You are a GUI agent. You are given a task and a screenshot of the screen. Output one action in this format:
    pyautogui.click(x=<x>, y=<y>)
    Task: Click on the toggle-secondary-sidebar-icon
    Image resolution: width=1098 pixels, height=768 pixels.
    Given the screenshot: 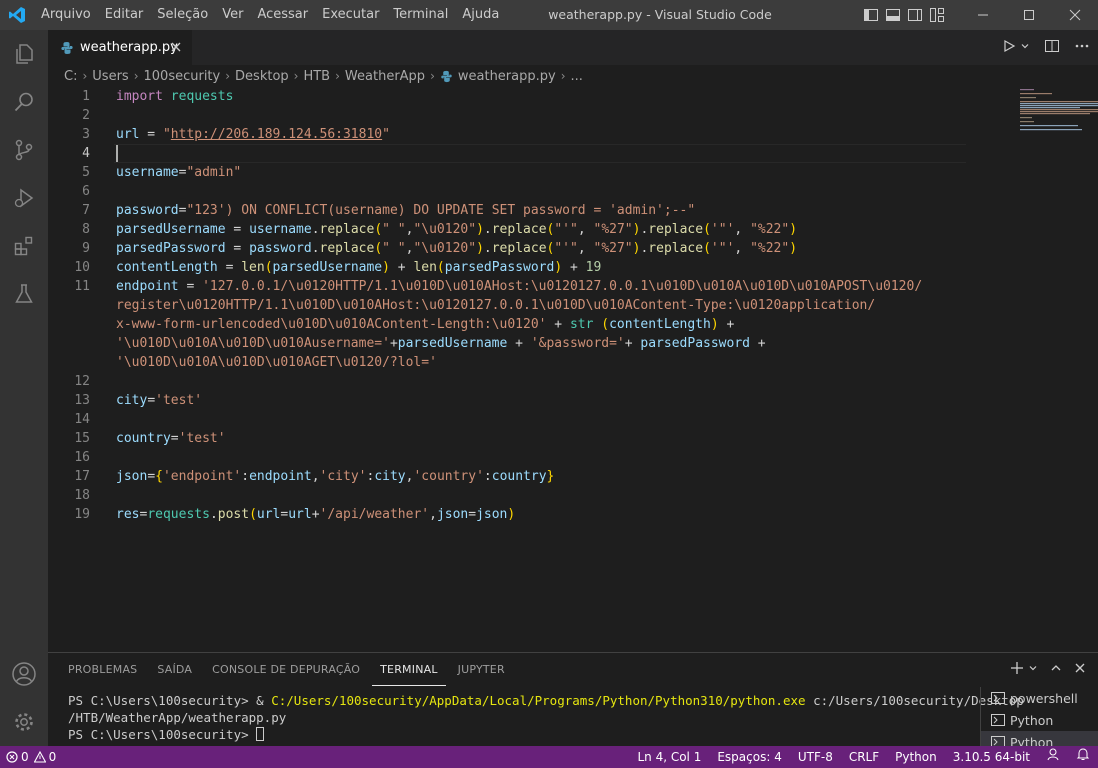 What is the action you would take?
    pyautogui.click(x=915, y=15)
    